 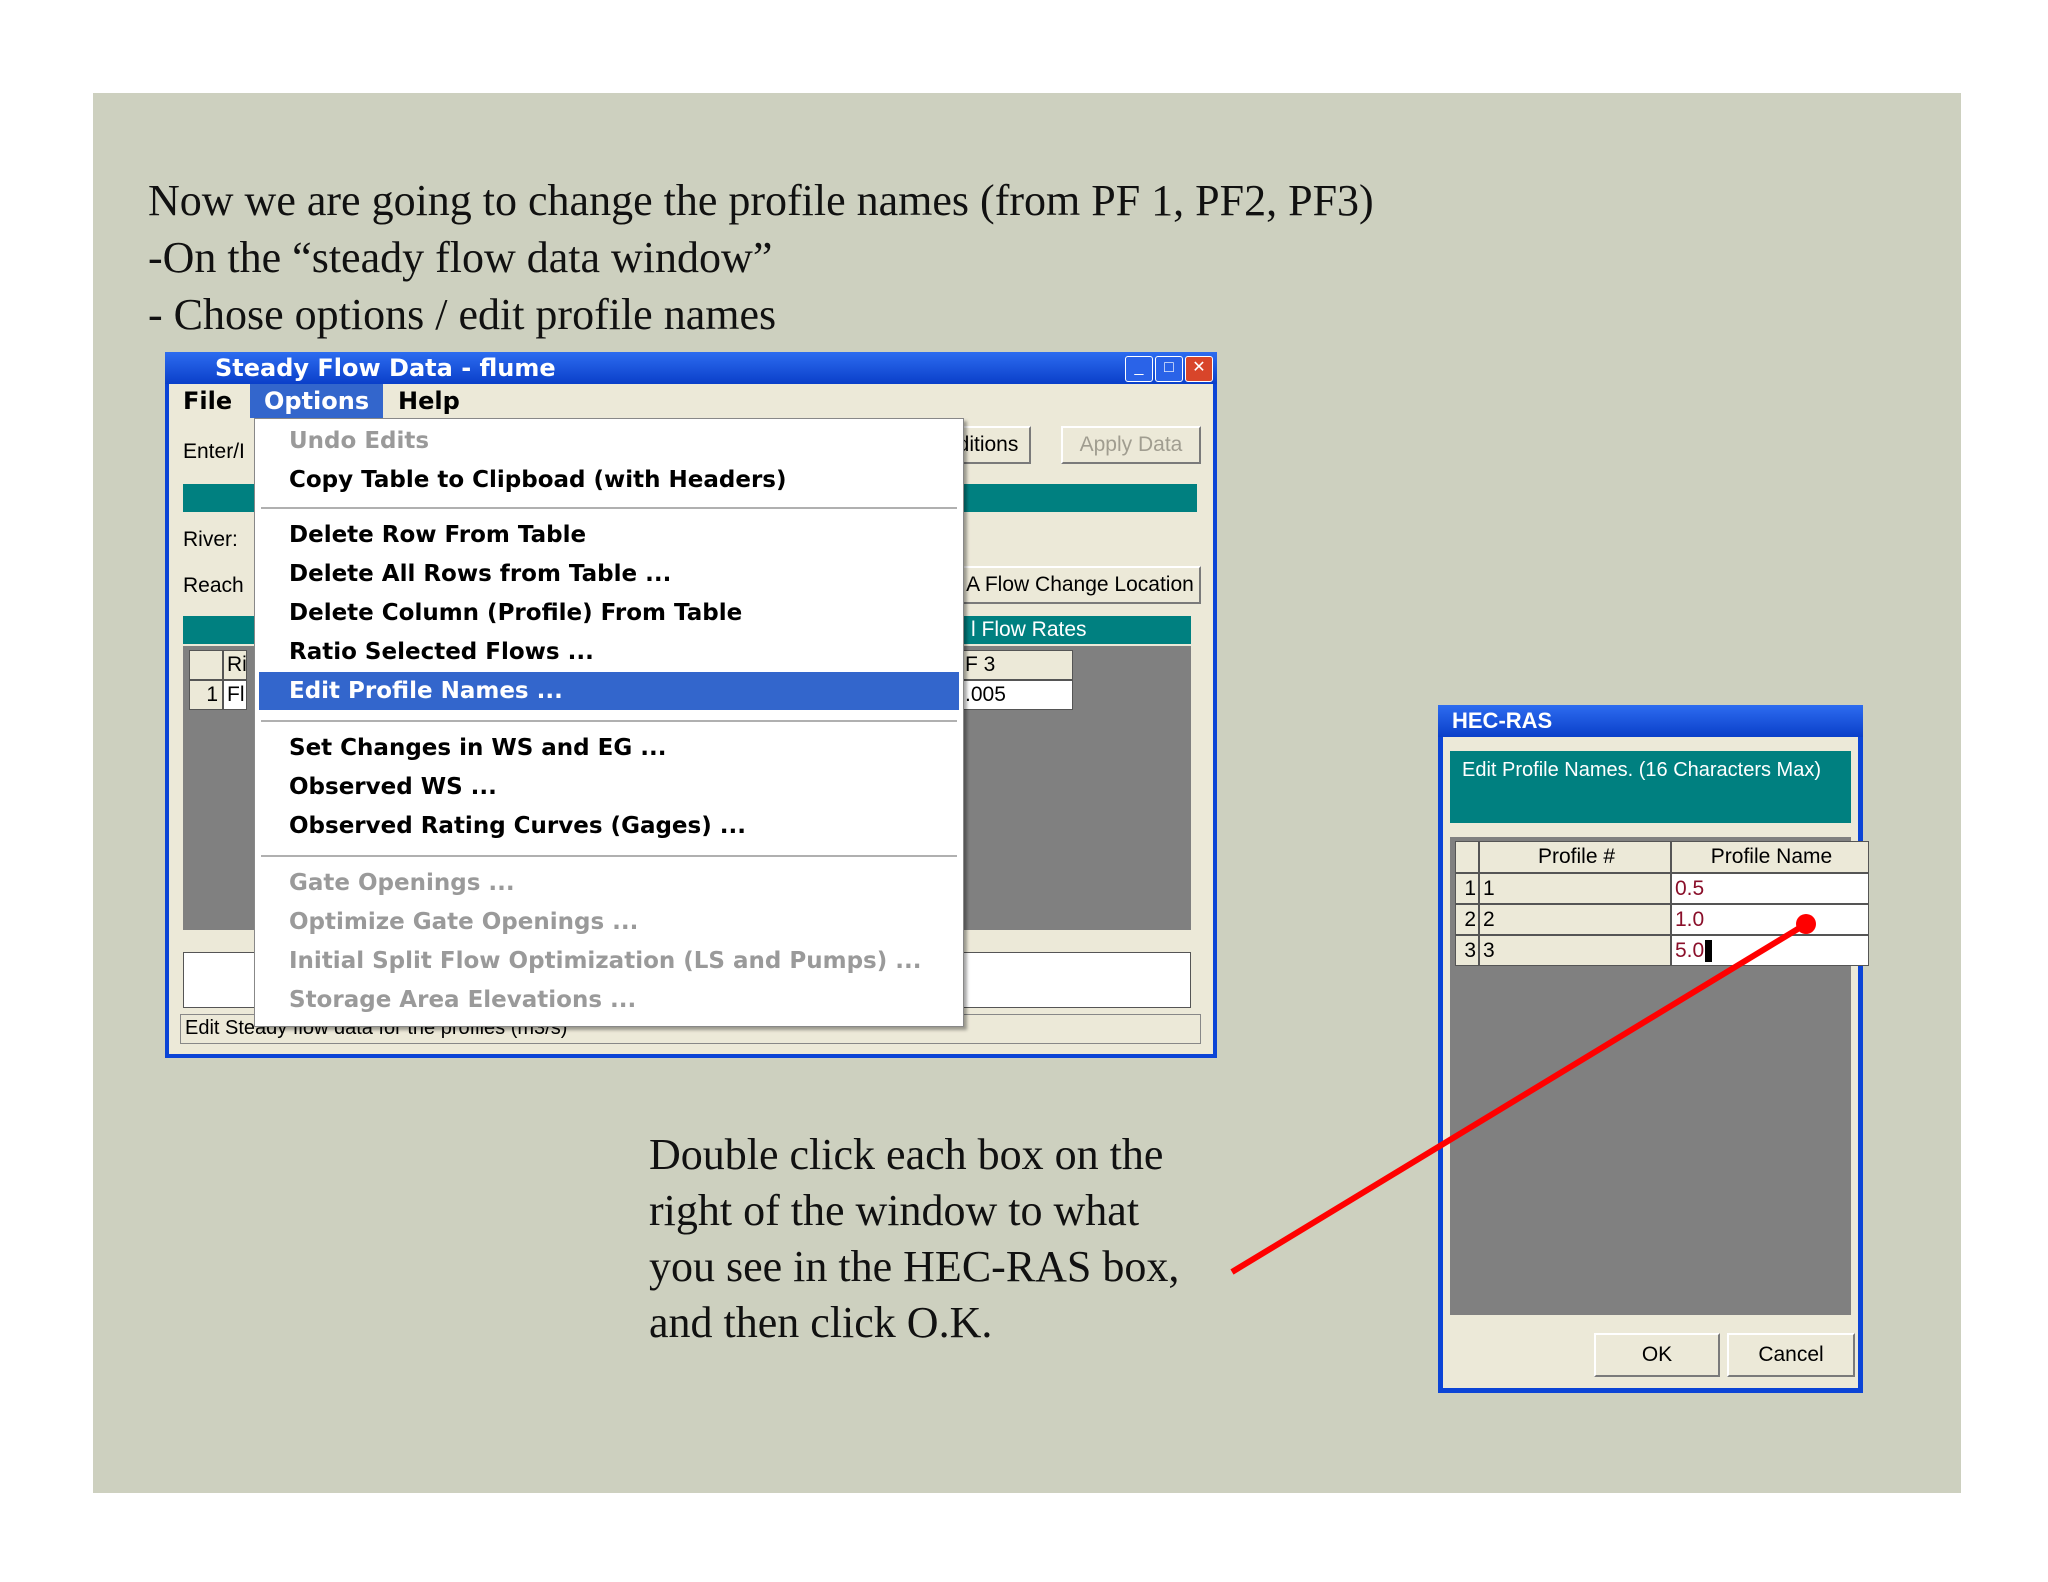 I want to click on red-pointer-line, so click(x=1519, y=1098).